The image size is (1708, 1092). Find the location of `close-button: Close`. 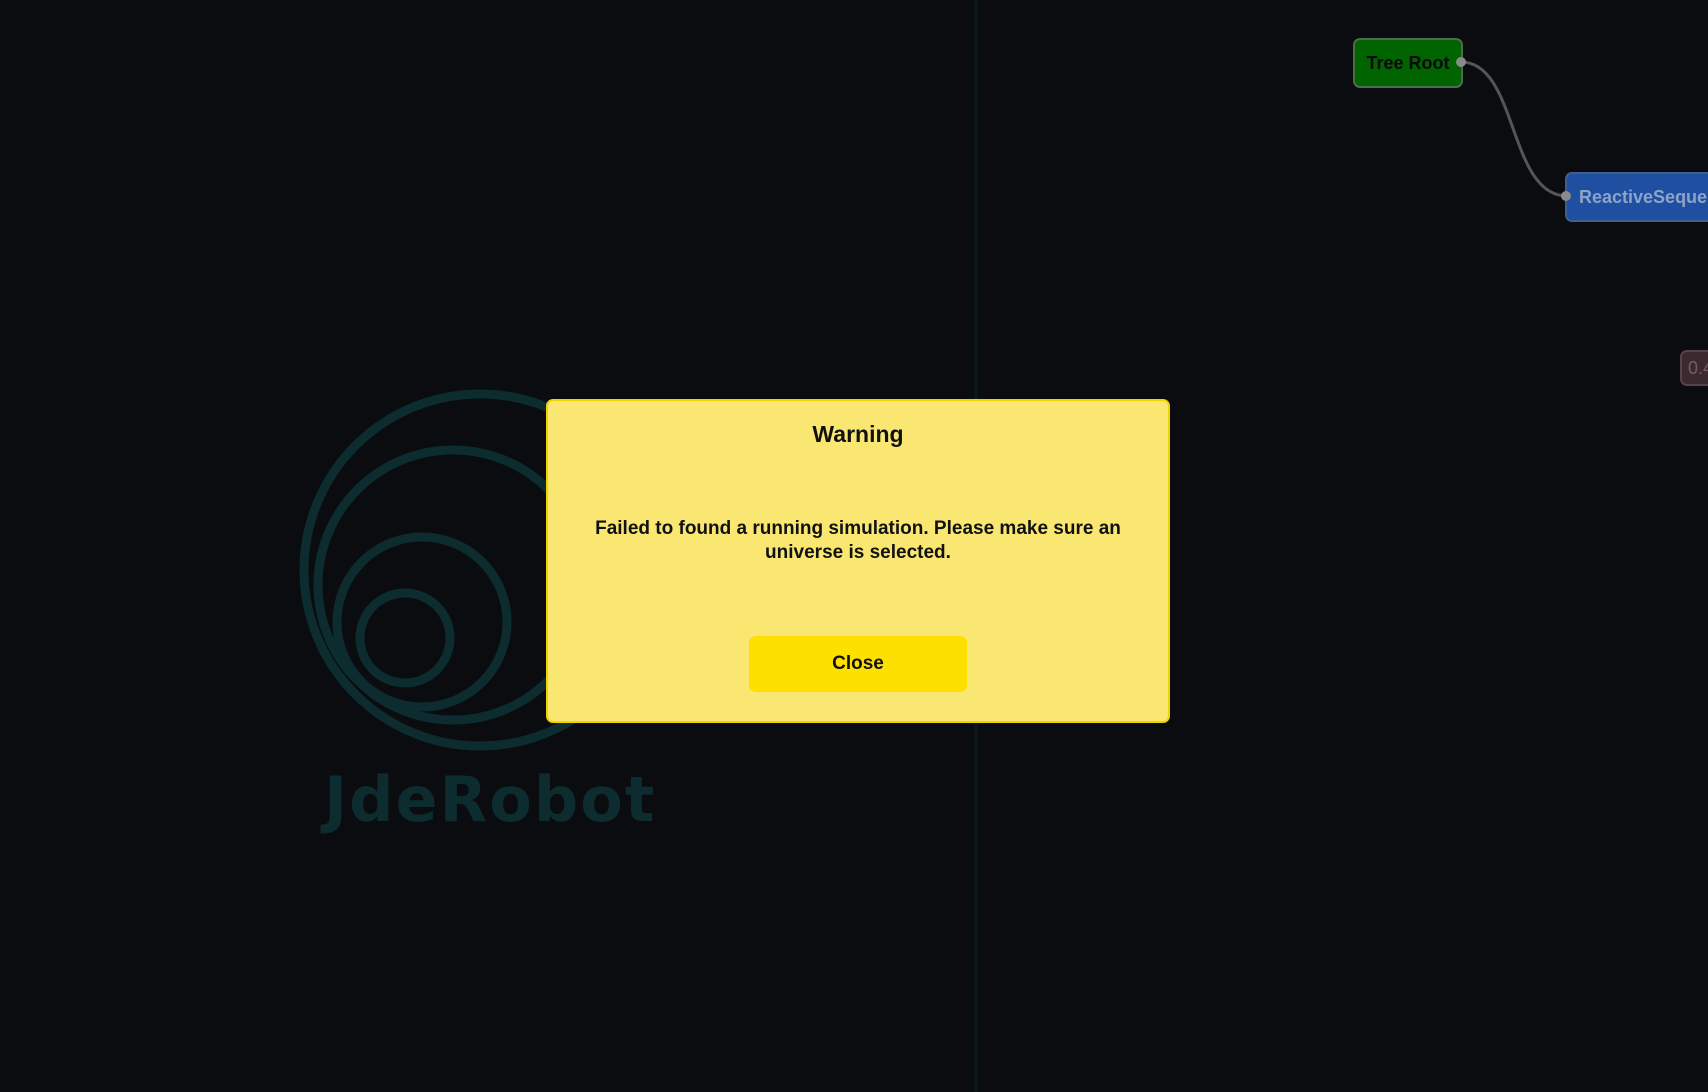

close-button: Close is located at coordinates (858, 664).